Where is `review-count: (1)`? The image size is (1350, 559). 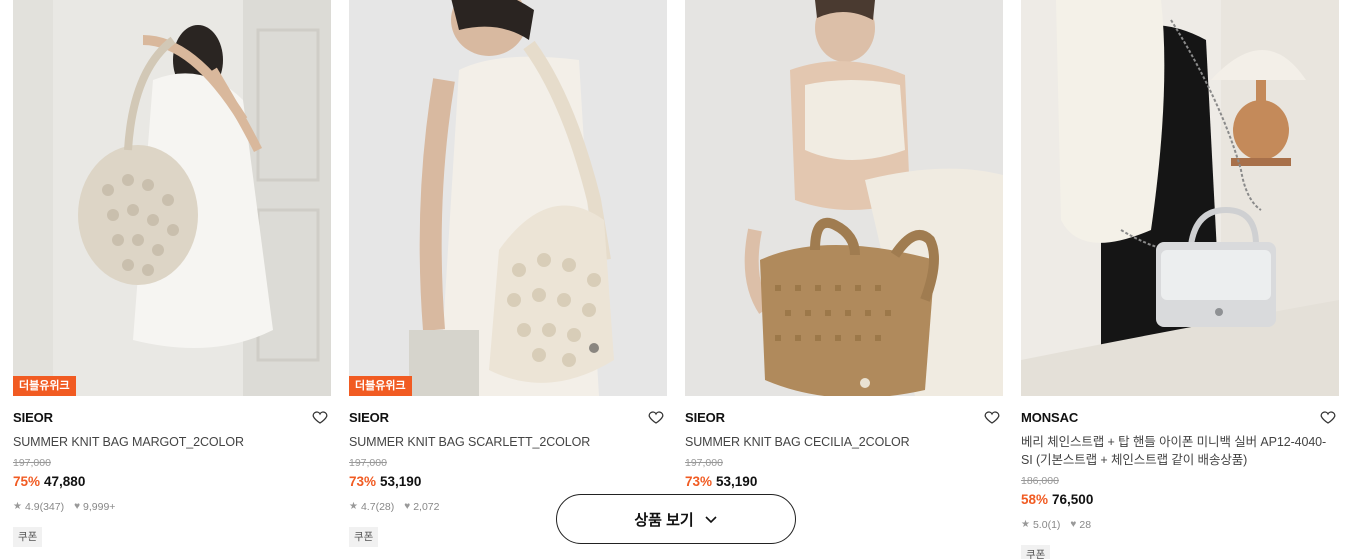 review-count: (1) is located at coordinates (1054, 525).